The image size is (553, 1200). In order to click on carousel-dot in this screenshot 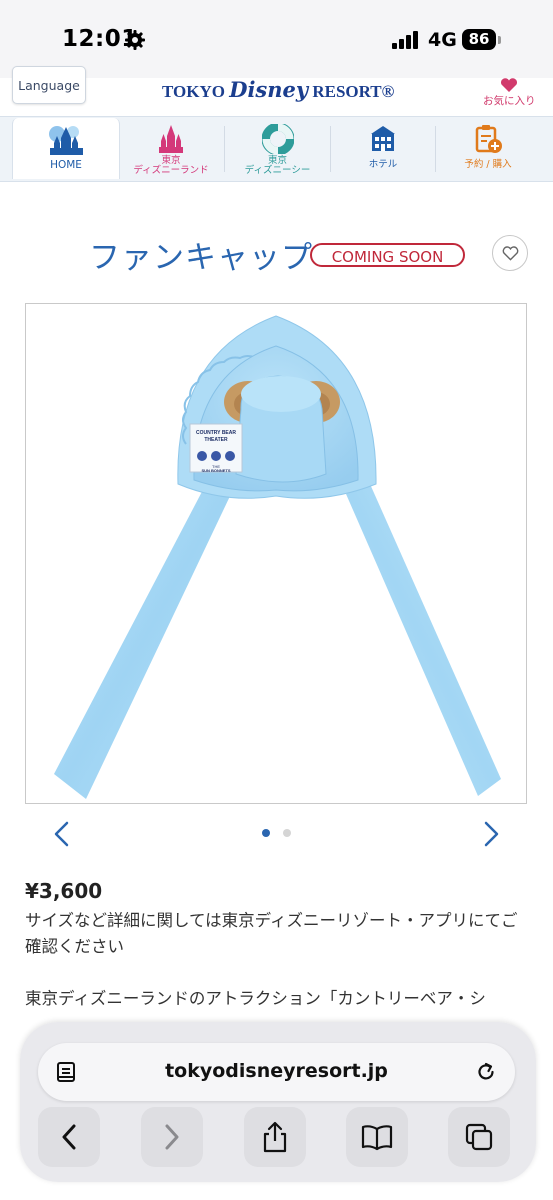, I will do `click(287, 833)`.